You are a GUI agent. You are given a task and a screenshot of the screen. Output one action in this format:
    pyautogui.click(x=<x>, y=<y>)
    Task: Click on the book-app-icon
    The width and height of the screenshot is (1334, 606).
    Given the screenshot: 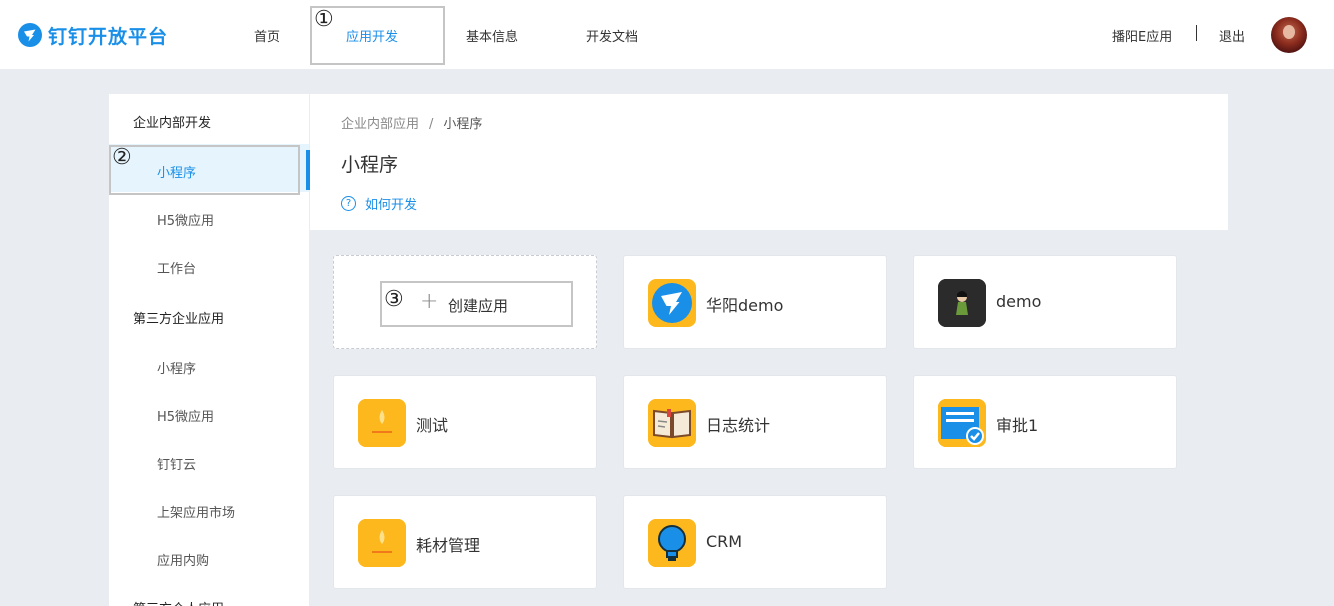 What is the action you would take?
    pyautogui.click(x=672, y=423)
    